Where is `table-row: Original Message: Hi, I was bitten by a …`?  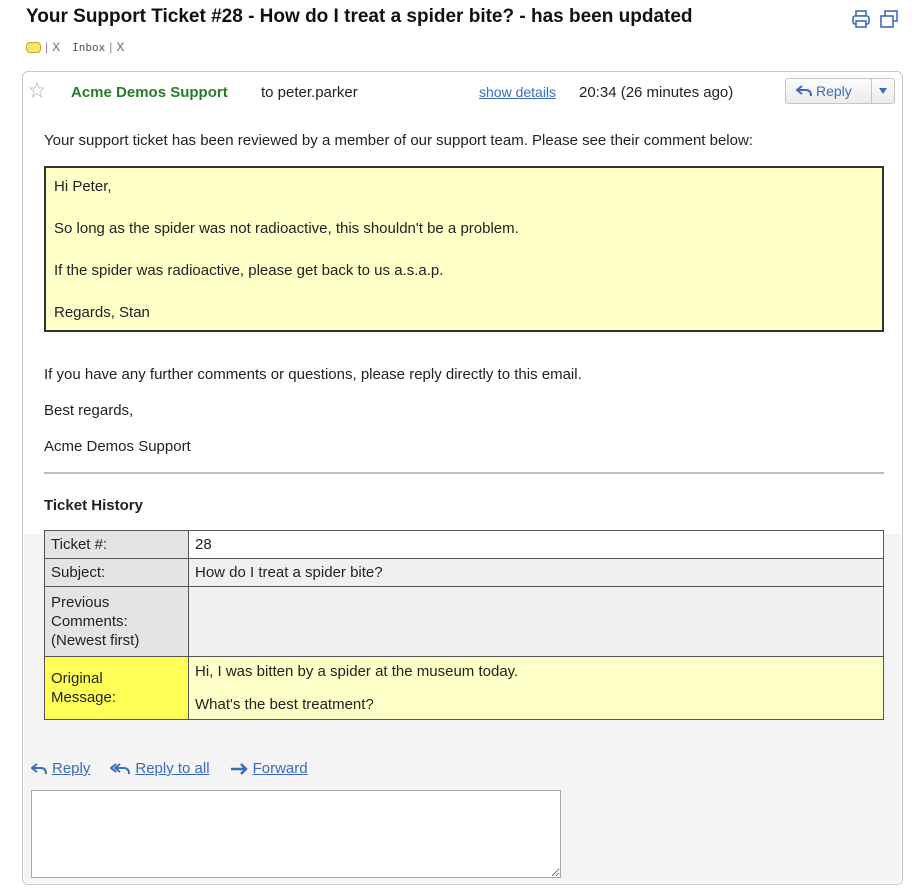
table-row: Original Message: Hi, I was bitten by a … is located at coordinates (464, 688).